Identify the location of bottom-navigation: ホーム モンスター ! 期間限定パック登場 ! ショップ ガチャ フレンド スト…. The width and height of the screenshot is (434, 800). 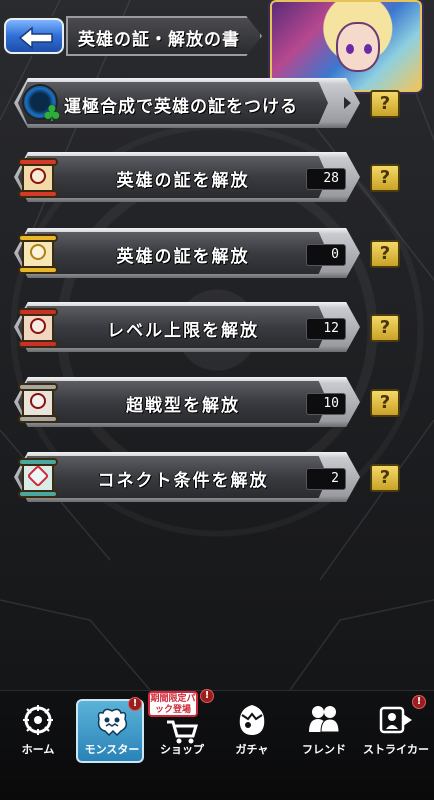
(217, 744).